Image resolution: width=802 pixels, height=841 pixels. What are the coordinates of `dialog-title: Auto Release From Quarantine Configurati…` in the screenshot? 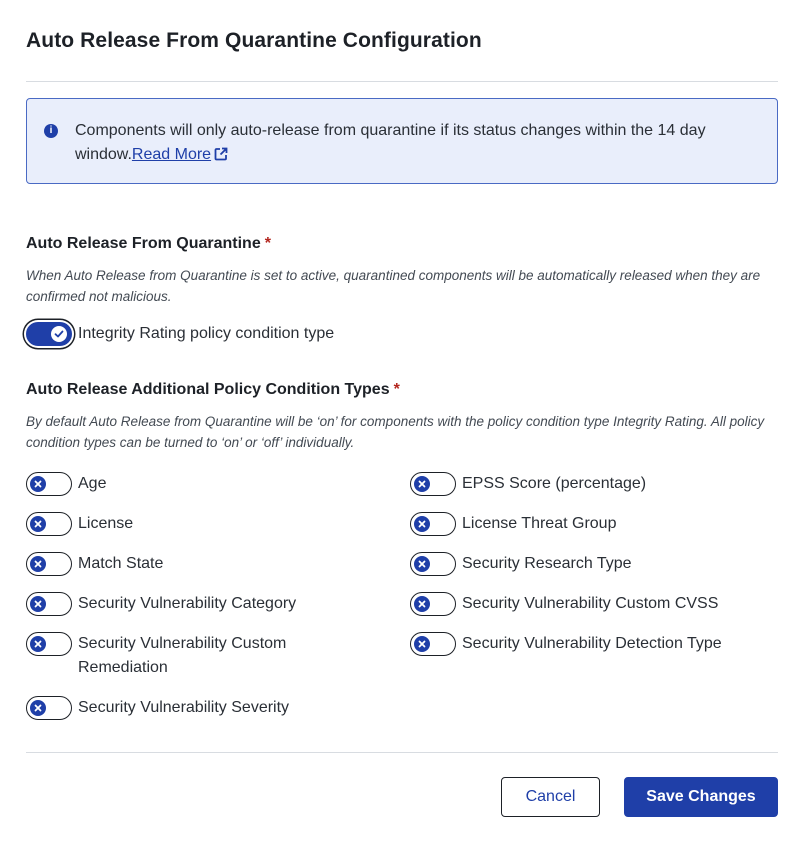 It's located at (254, 40).